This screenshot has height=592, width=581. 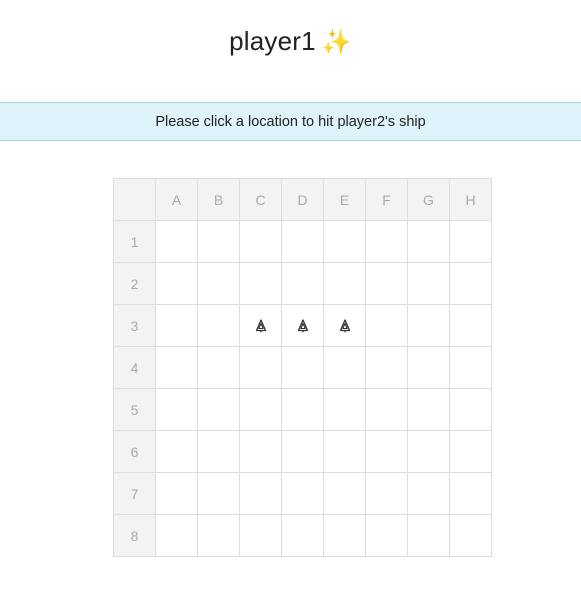 I want to click on board-cell-d2, so click(x=302, y=283).